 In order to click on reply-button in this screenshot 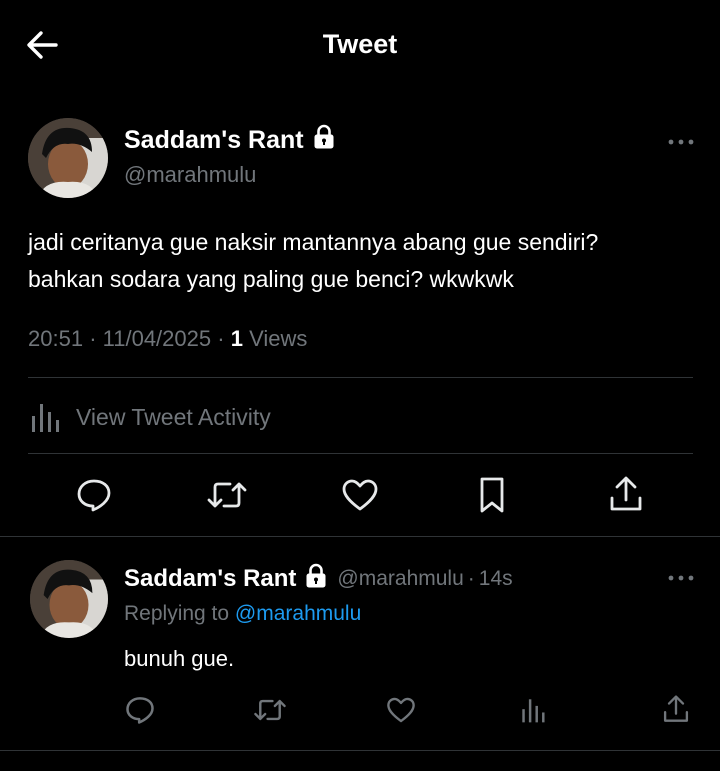, I will do `click(94, 495)`.